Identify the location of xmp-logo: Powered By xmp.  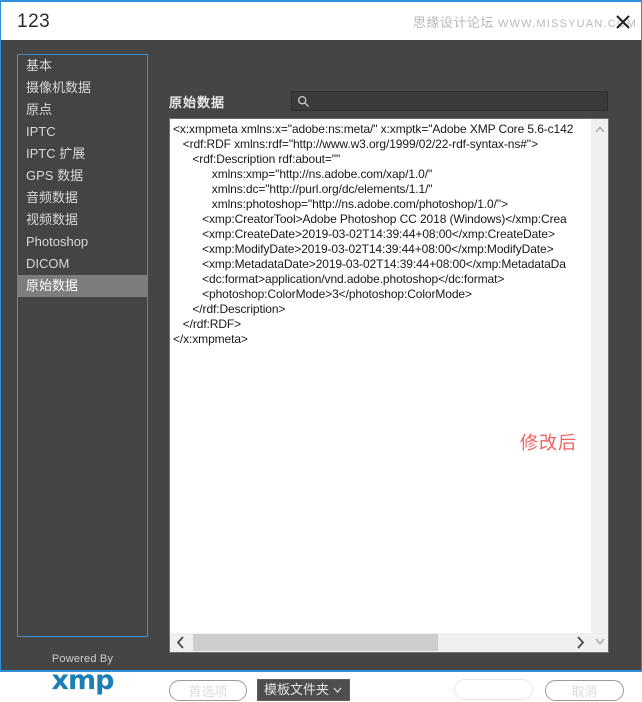
(82, 676).